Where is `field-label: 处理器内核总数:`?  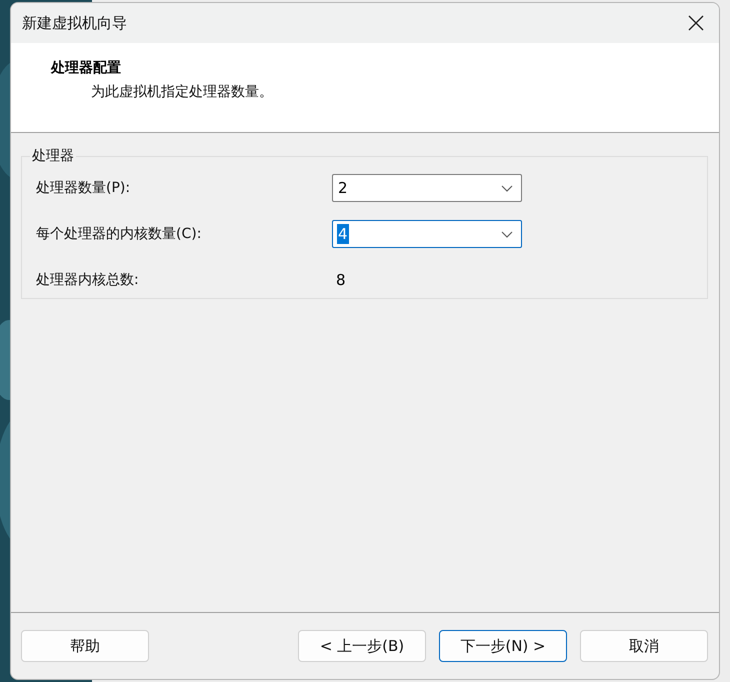 field-label: 处理器内核总数: is located at coordinates (88, 280).